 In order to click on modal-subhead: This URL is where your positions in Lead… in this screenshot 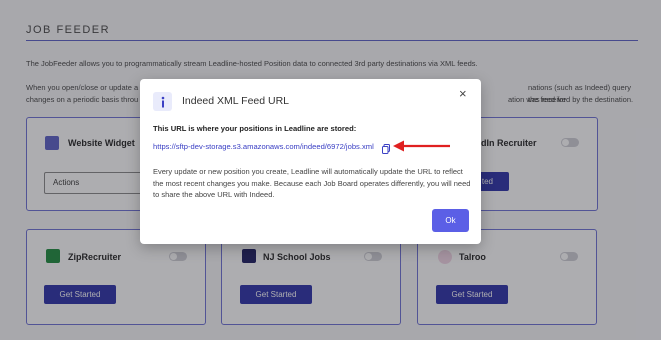, I will do `click(255, 128)`.